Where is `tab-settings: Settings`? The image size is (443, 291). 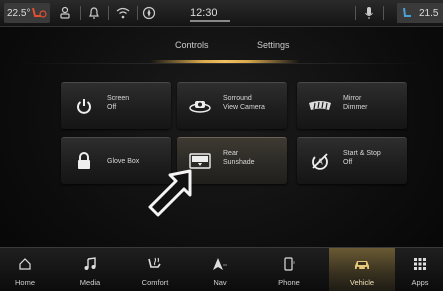
tab-settings: Settings is located at coordinates (273, 45).